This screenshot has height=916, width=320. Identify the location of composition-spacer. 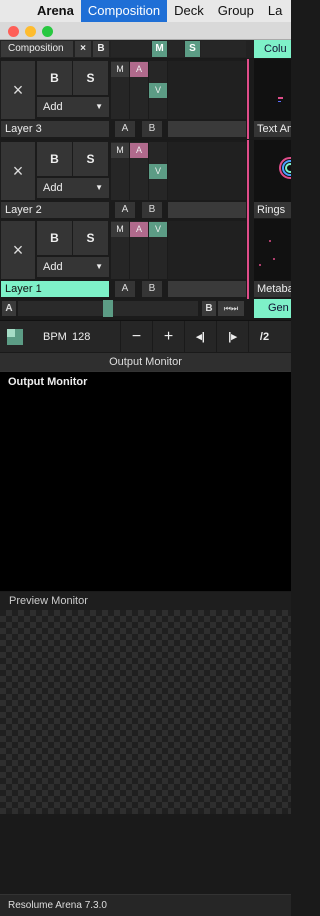
(131, 49).